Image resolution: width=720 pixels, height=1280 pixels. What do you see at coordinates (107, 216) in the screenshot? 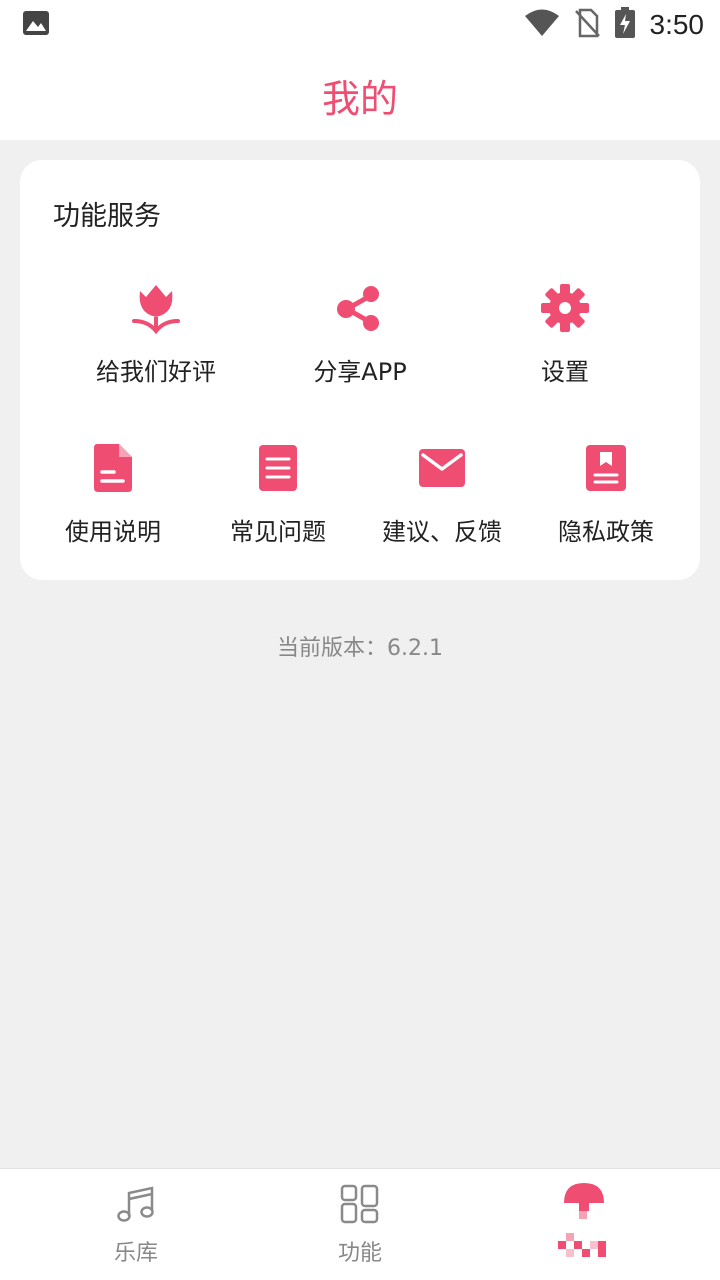
I see `services-title: 功能服务` at bounding box center [107, 216].